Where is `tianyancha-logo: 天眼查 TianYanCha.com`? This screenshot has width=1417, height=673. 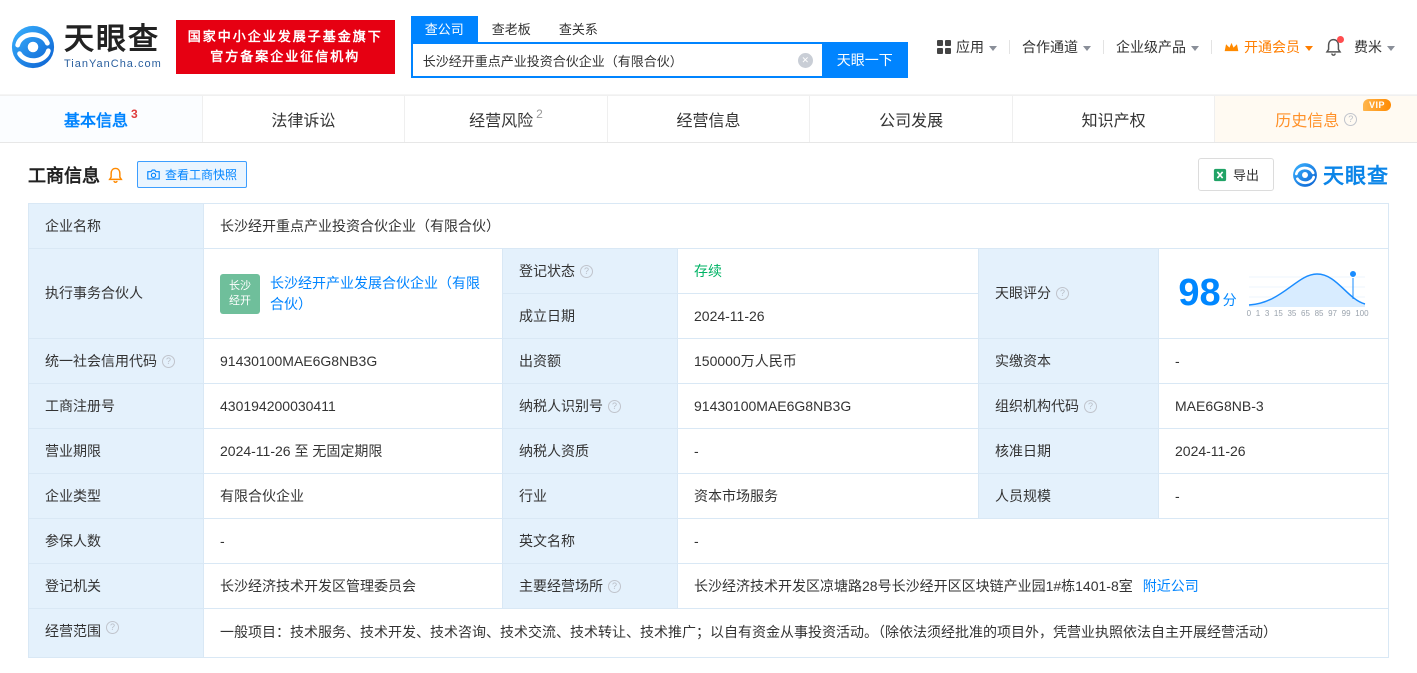
tianyancha-logo: 天眼查 TianYanCha.com is located at coordinates (86, 46).